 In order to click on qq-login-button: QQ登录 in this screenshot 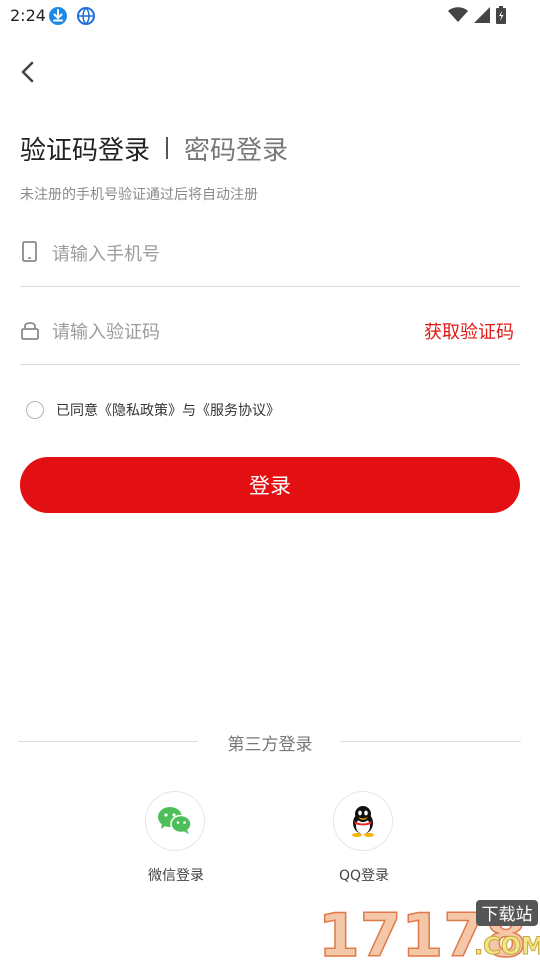, I will do `click(364, 837)`.